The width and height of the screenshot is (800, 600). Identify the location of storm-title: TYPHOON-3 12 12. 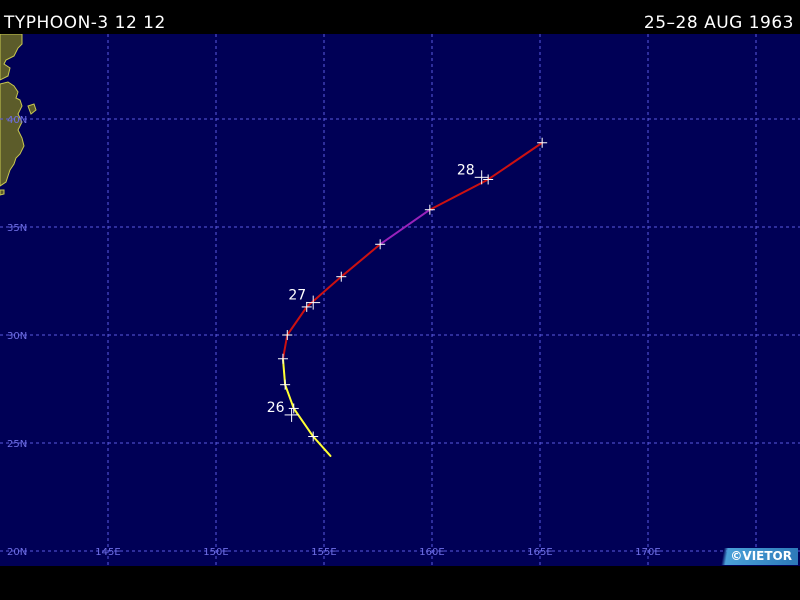
(85, 23).